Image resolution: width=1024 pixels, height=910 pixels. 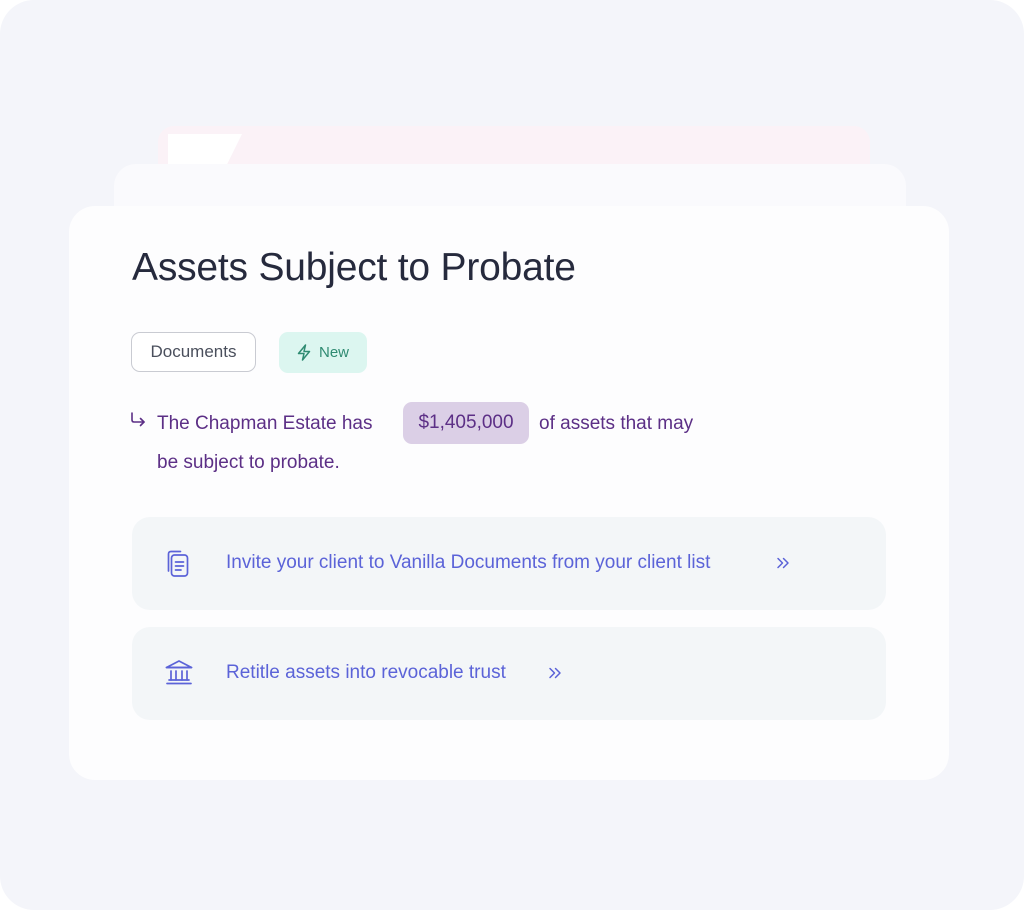 I want to click on description-line-2: be subject to probate., so click(x=248, y=462).